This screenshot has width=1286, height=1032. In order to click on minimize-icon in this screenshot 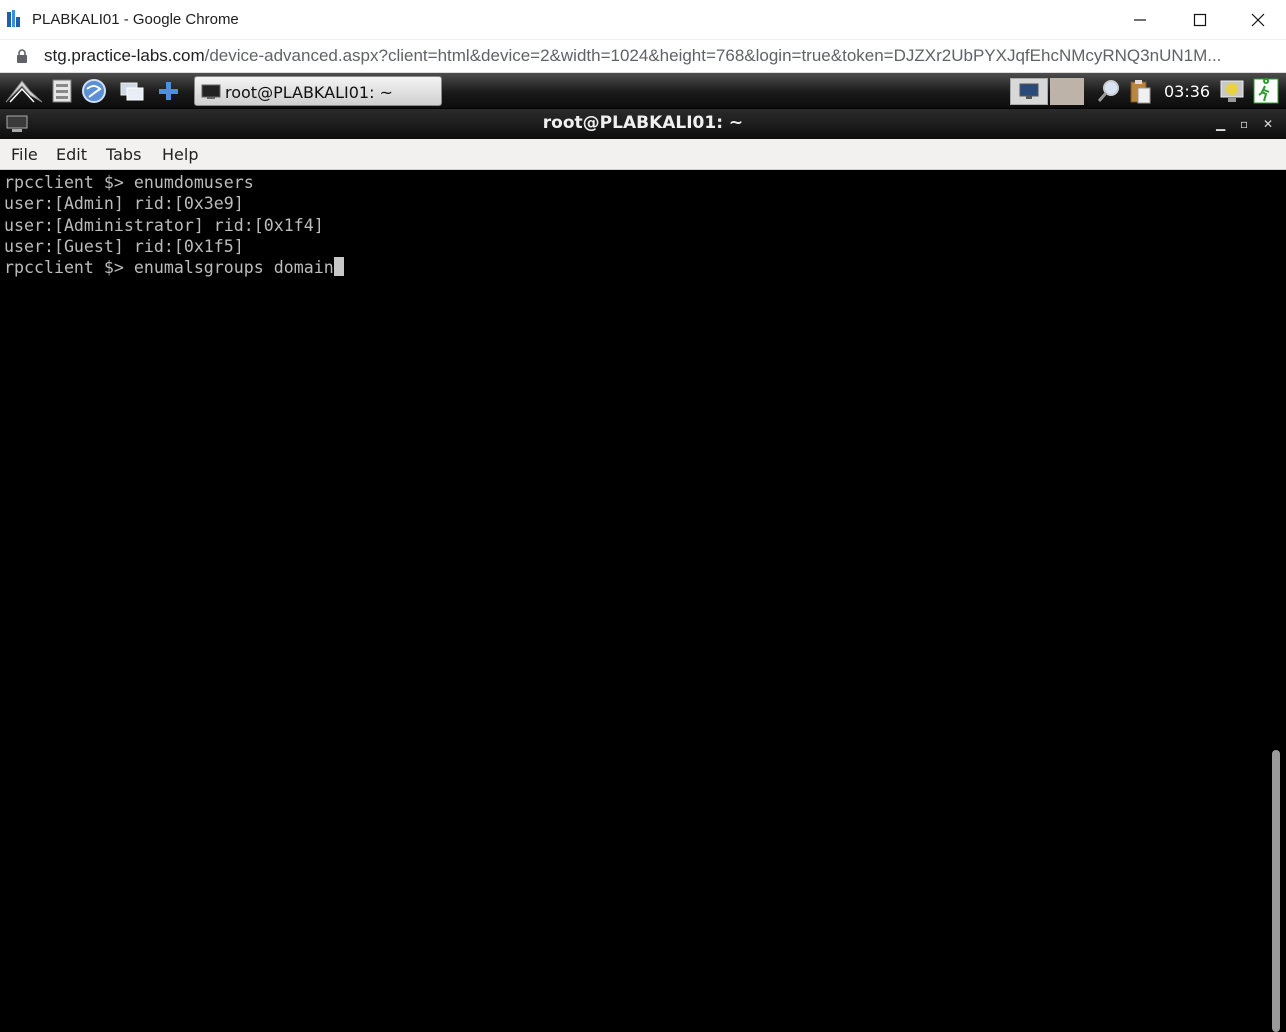, I will do `click(1140, 20)`.